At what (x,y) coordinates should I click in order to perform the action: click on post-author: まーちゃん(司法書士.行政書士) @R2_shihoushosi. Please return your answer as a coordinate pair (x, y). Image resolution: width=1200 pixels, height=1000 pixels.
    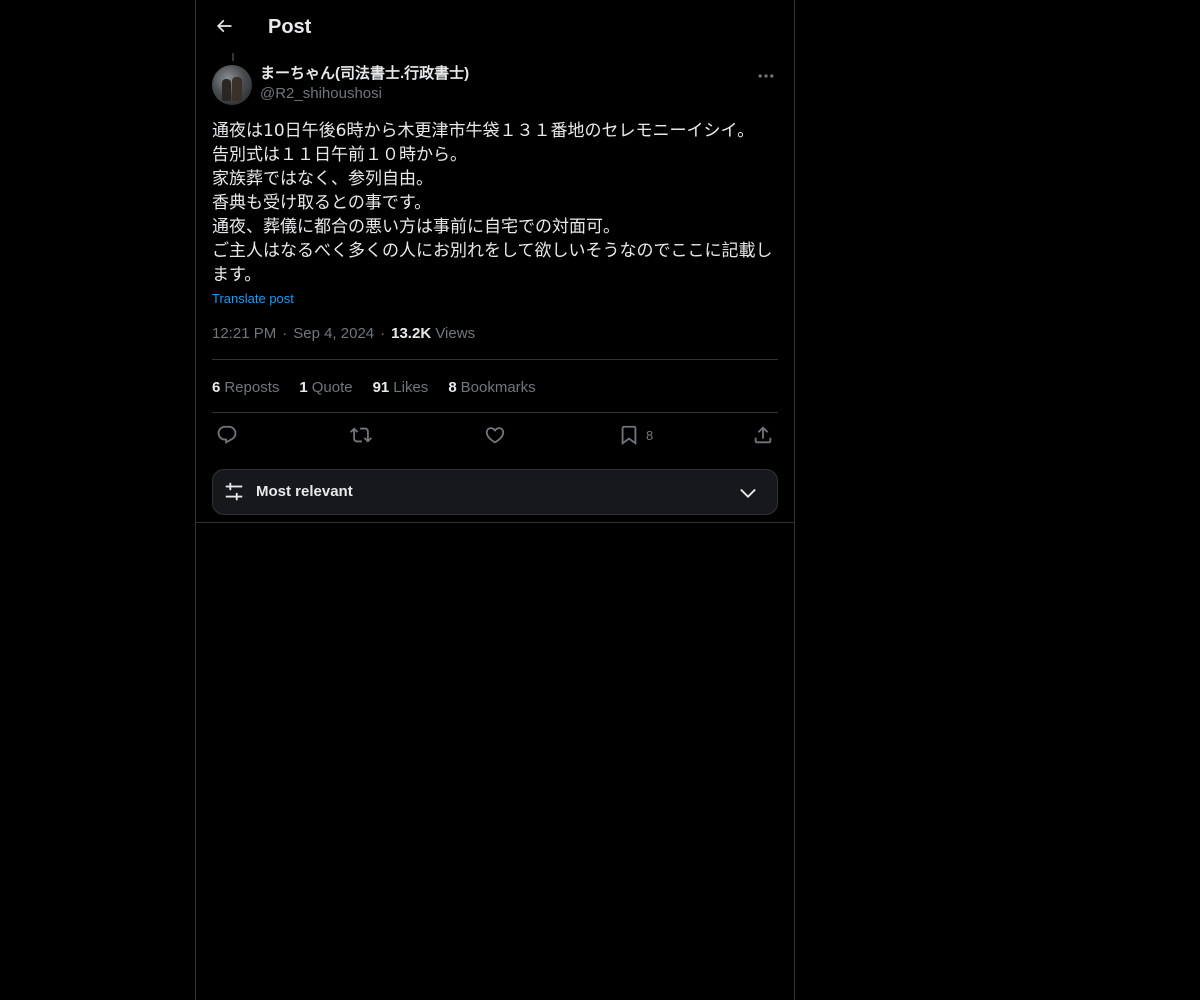
    Looking at the image, I should click on (364, 84).